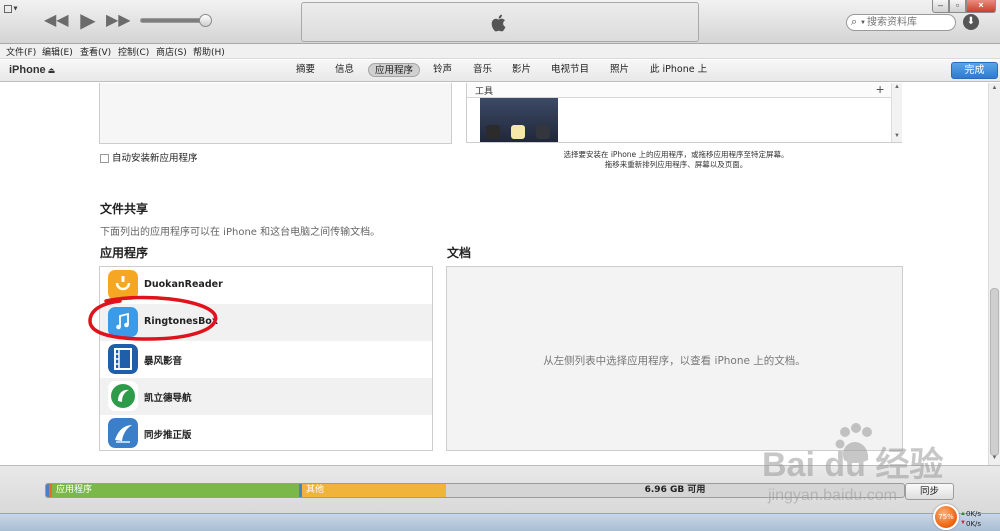 The height and width of the screenshot is (531, 1000). I want to click on status-display, so click(500, 22).